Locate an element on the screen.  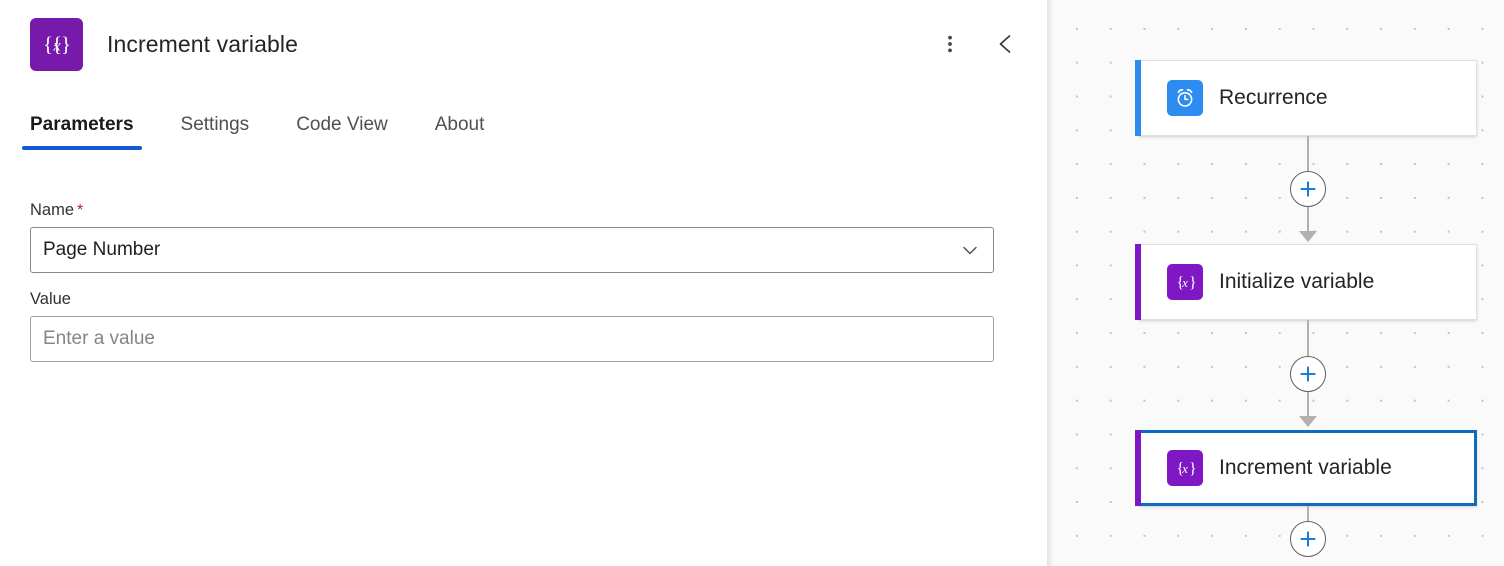
tab-code-view: Code View is located at coordinates (342, 132).